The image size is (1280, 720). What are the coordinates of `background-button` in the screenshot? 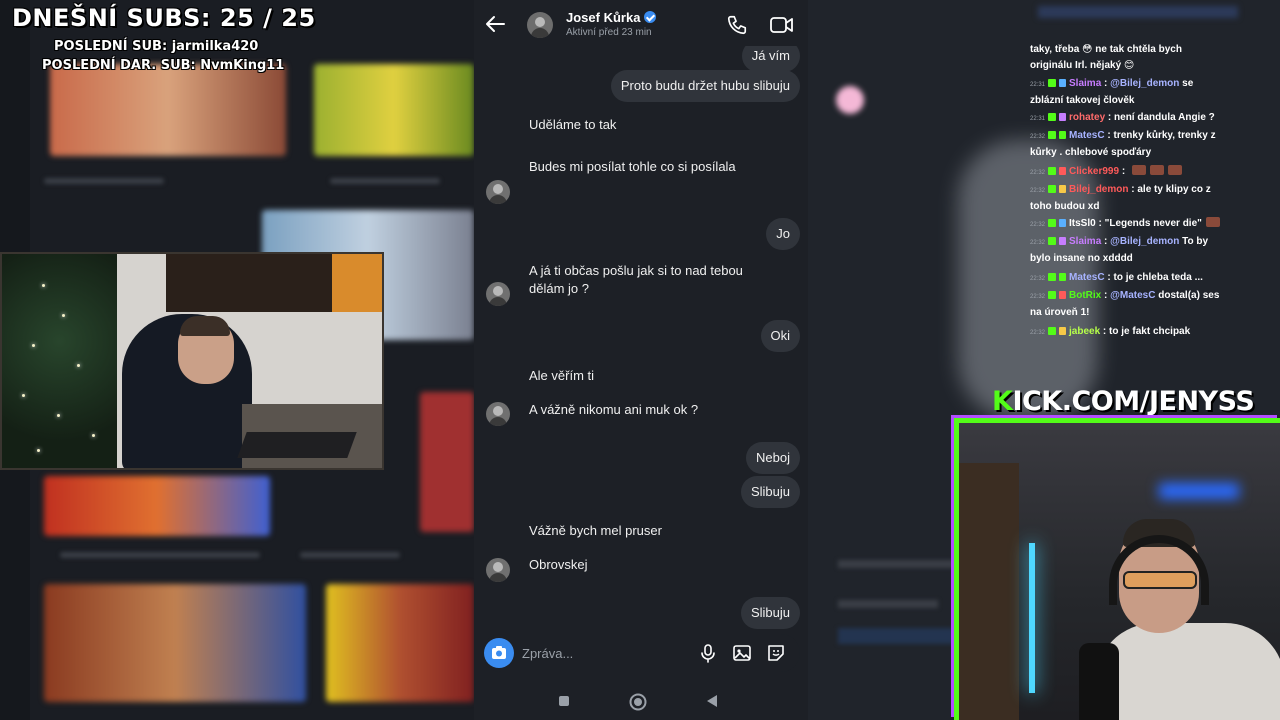 It's located at (903, 636).